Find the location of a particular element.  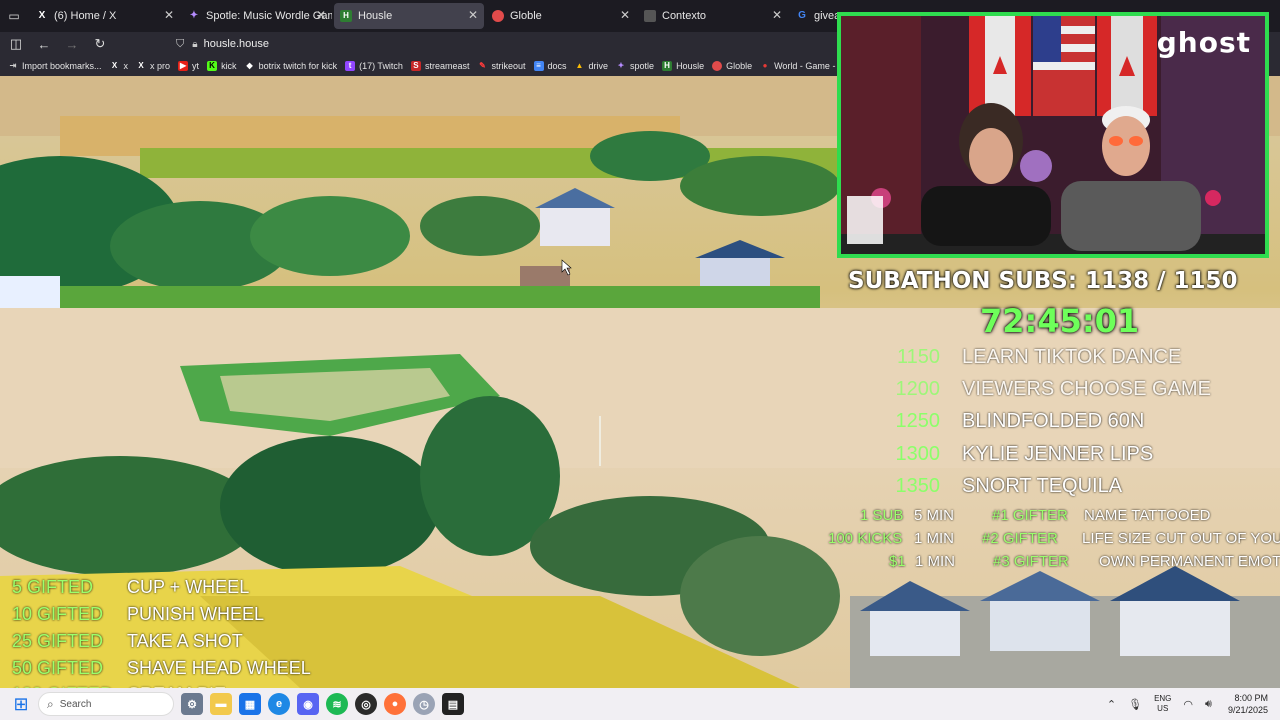

store-icon: ▦ is located at coordinates (250, 704).